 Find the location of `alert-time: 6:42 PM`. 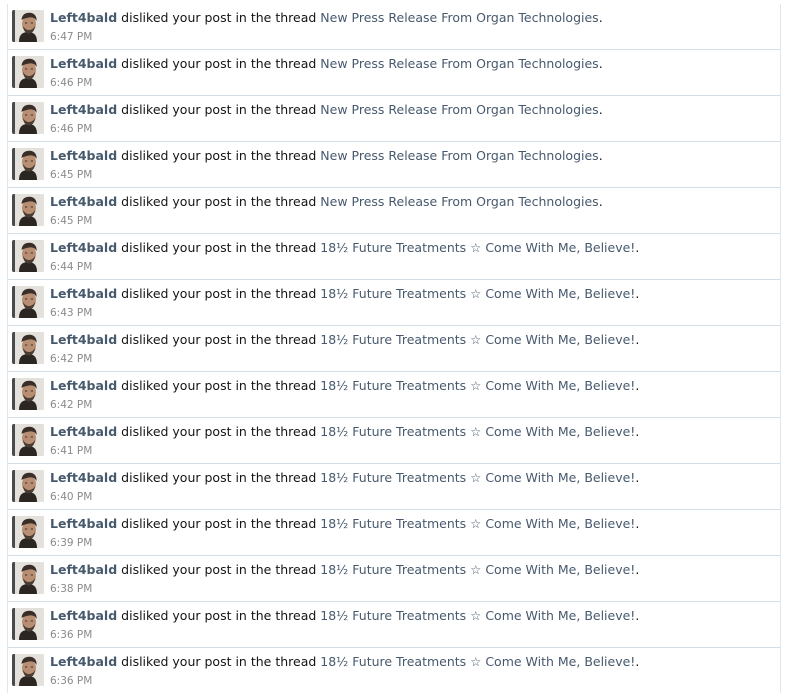

alert-time: 6:42 PM is located at coordinates (71, 405).